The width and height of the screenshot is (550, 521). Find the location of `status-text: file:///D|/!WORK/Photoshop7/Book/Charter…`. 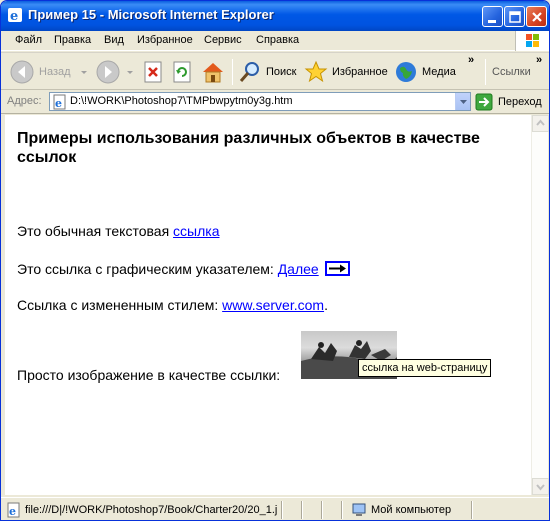

status-text: file:///D|/!WORK/Photoshop7/Book/Charter… is located at coordinates (151, 510).